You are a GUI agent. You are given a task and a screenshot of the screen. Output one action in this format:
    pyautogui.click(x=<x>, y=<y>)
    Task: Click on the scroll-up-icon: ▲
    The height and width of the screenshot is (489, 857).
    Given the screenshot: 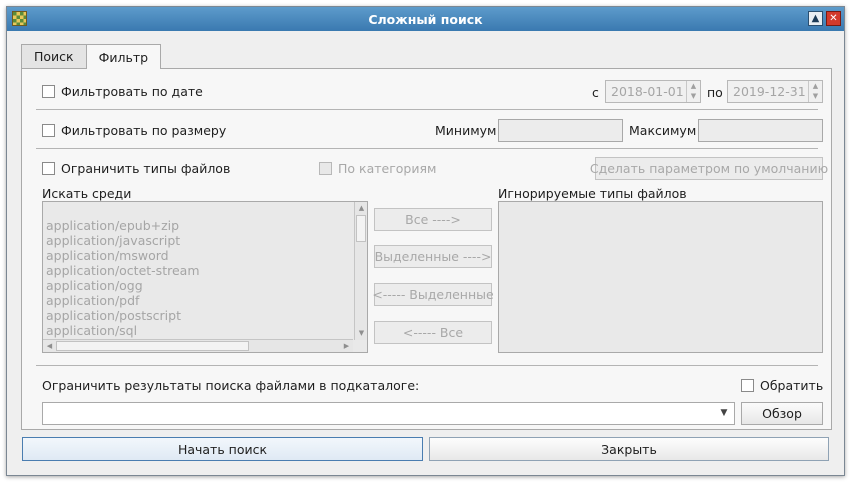 What is the action you would take?
    pyautogui.click(x=361, y=208)
    